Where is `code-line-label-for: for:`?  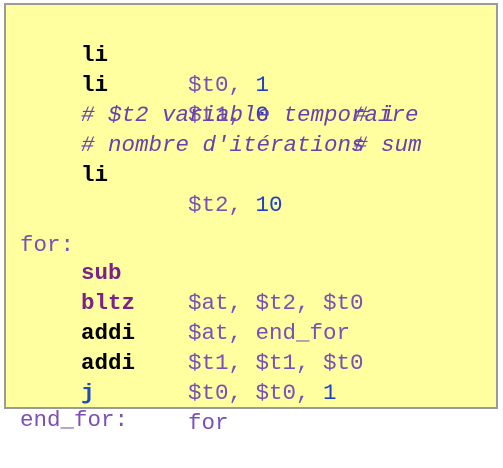 code-line-label-for: for: is located at coordinates (40, 229).